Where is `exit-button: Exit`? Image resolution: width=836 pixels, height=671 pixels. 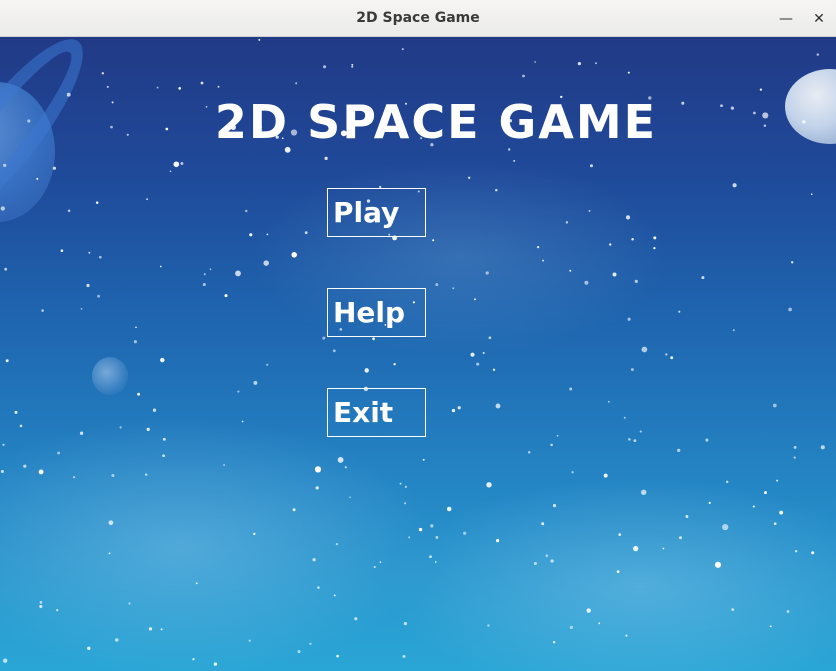
exit-button: Exit is located at coordinates (376, 412).